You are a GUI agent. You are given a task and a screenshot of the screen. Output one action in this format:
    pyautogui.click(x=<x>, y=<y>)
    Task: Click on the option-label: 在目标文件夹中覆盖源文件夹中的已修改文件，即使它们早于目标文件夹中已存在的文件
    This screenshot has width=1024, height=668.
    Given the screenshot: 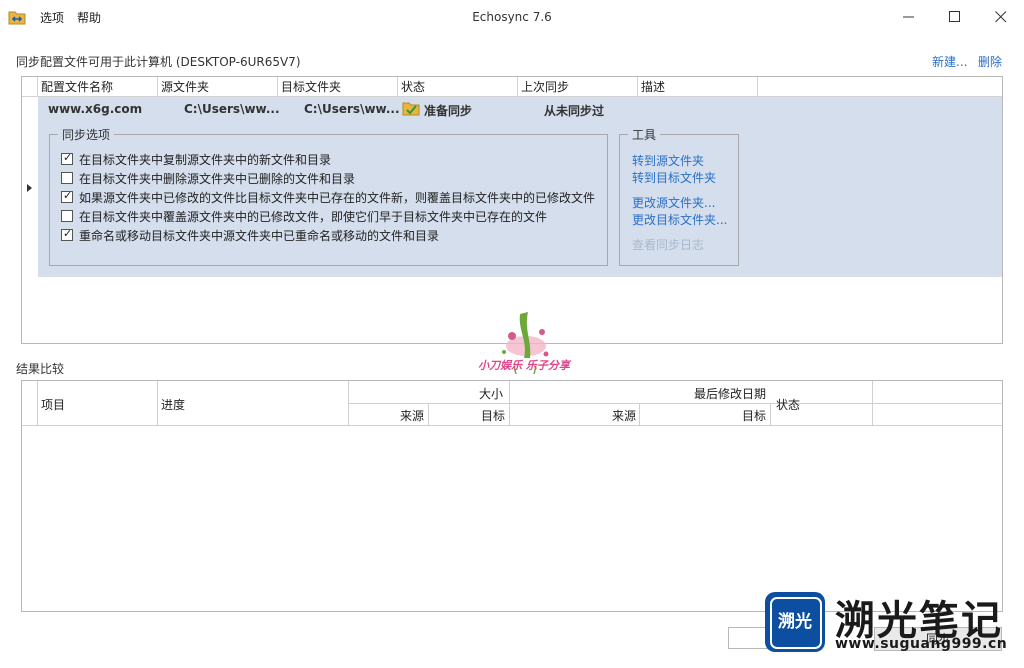 What is the action you would take?
    pyautogui.click(x=313, y=217)
    